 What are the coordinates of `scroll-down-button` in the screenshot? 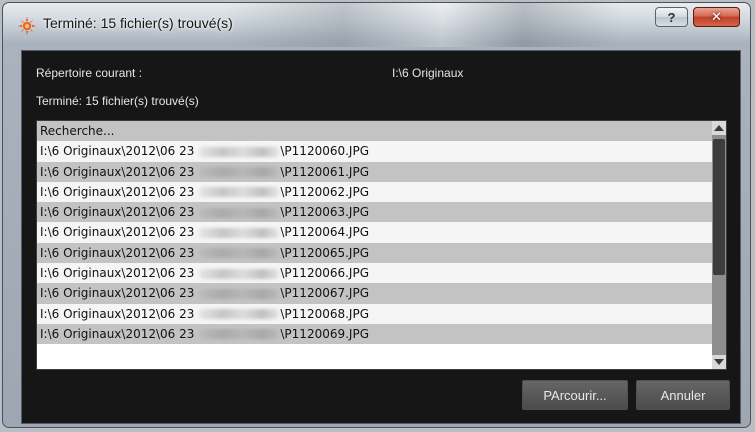 It's located at (719, 362).